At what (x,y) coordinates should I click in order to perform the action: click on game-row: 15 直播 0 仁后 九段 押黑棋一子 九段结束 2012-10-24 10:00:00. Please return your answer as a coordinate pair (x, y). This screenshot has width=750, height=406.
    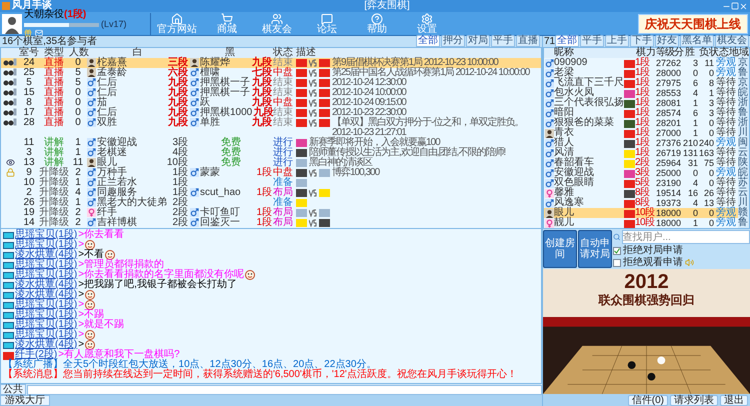
    Looking at the image, I should click on (271, 93).